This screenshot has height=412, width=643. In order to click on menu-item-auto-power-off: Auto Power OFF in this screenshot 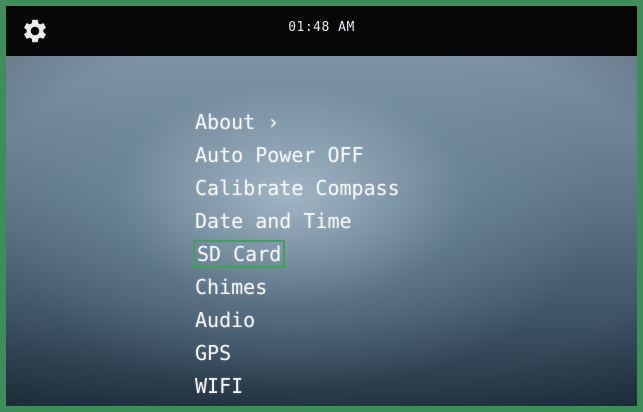, I will do `click(297, 155)`.